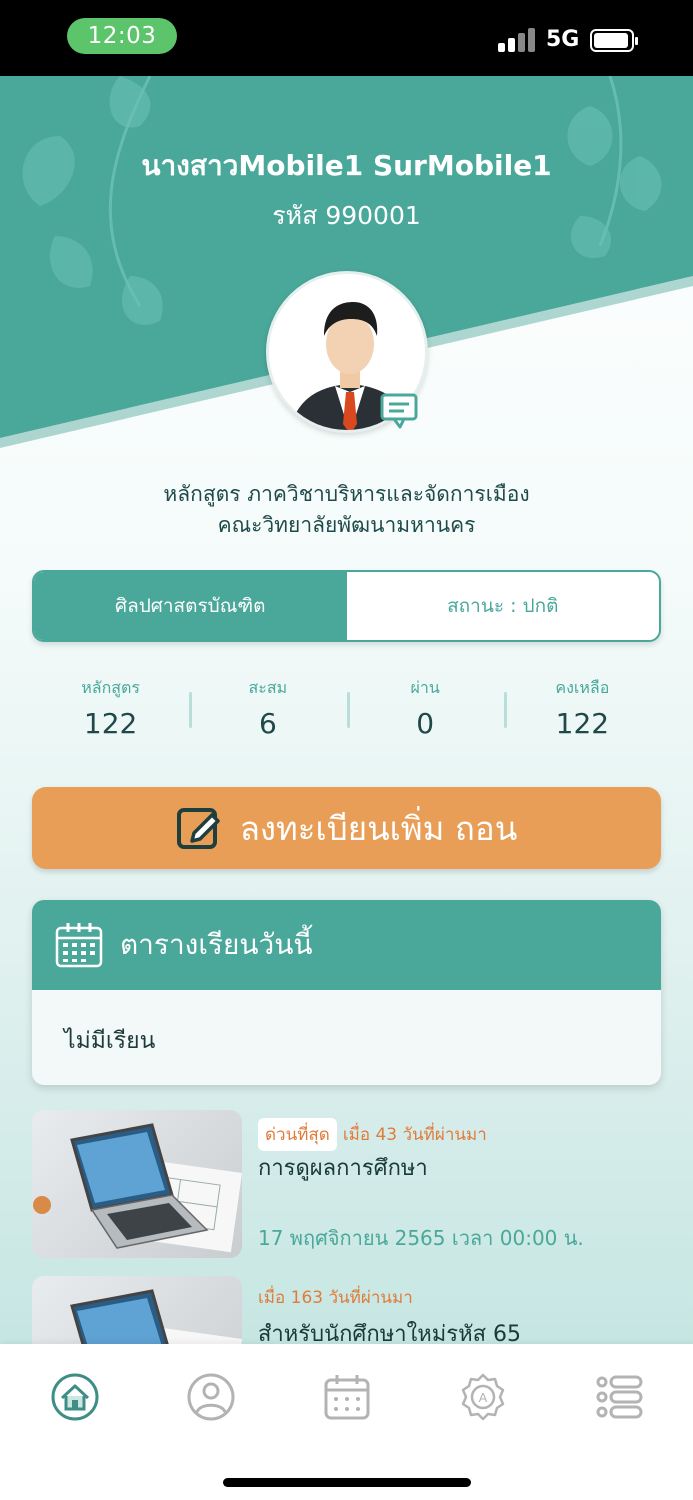 The width and height of the screenshot is (693, 1500). I want to click on stat-label: สะสม, so click(268, 687).